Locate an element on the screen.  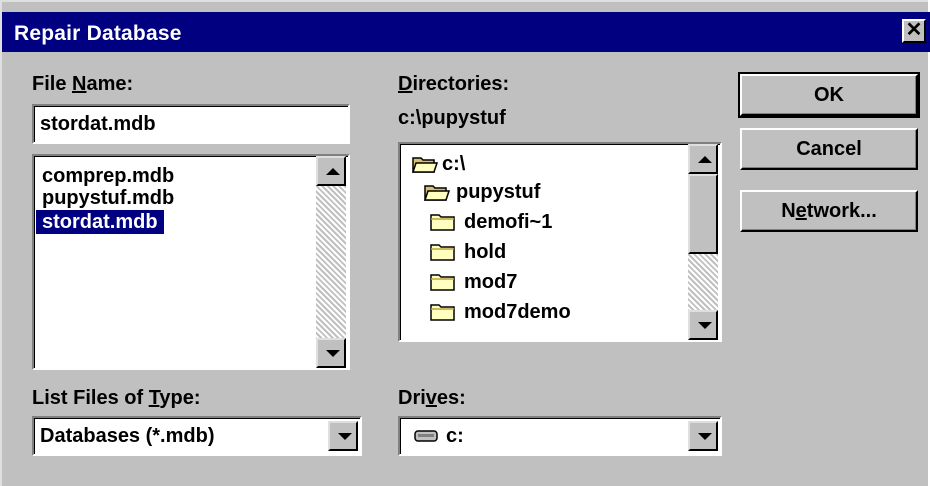
dialog-title: Repair Database is located at coordinates (98, 33).